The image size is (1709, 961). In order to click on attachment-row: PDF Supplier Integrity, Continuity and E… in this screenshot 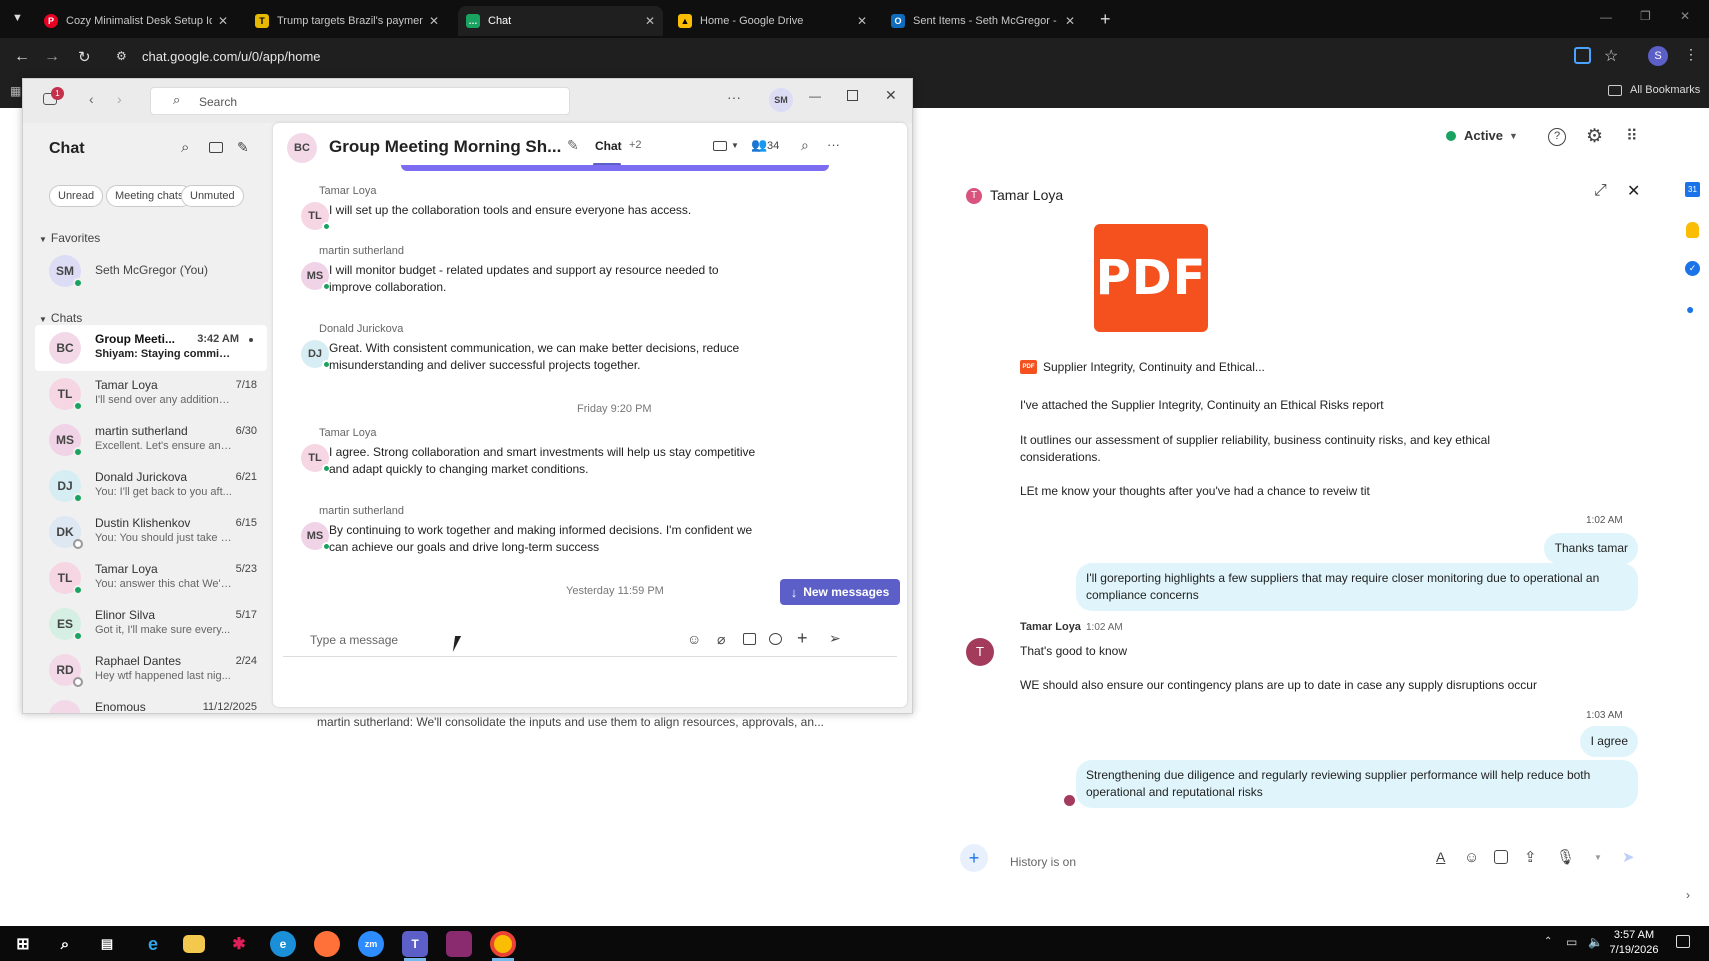, I will do `click(1142, 367)`.